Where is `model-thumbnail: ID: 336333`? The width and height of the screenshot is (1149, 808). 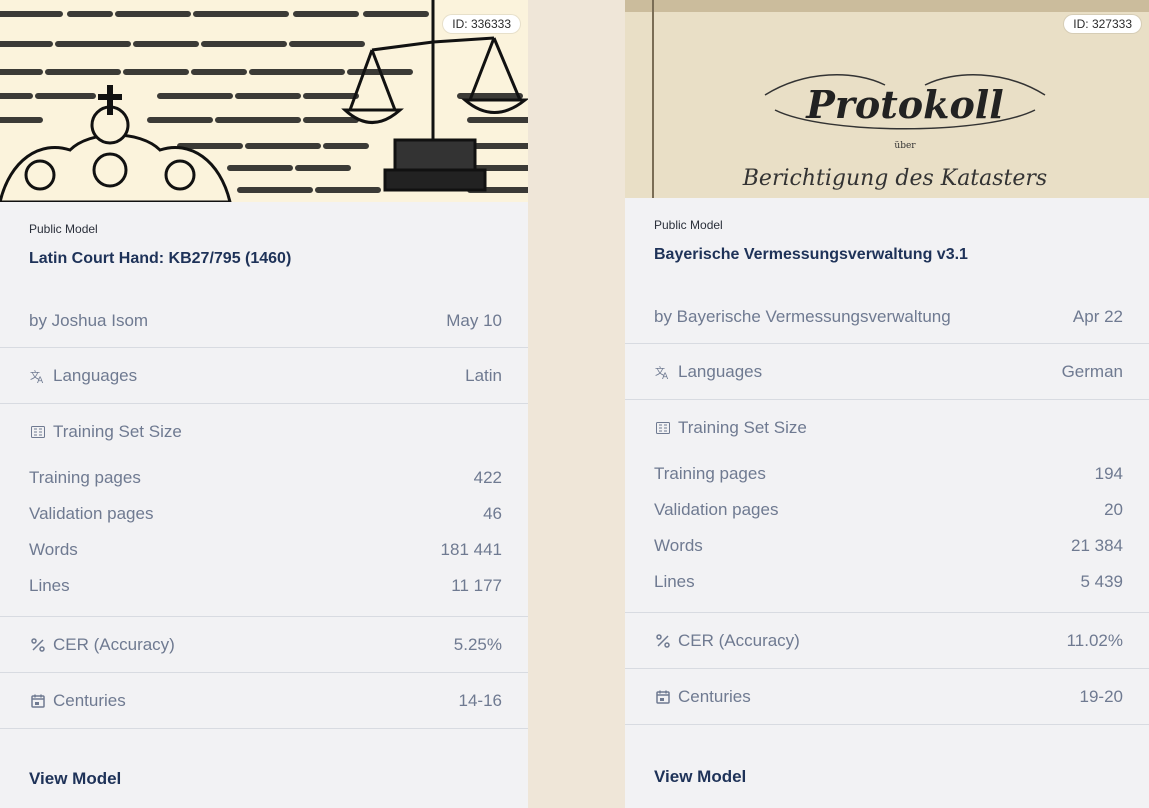 model-thumbnail: ID: 336333 is located at coordinates (264, 101).